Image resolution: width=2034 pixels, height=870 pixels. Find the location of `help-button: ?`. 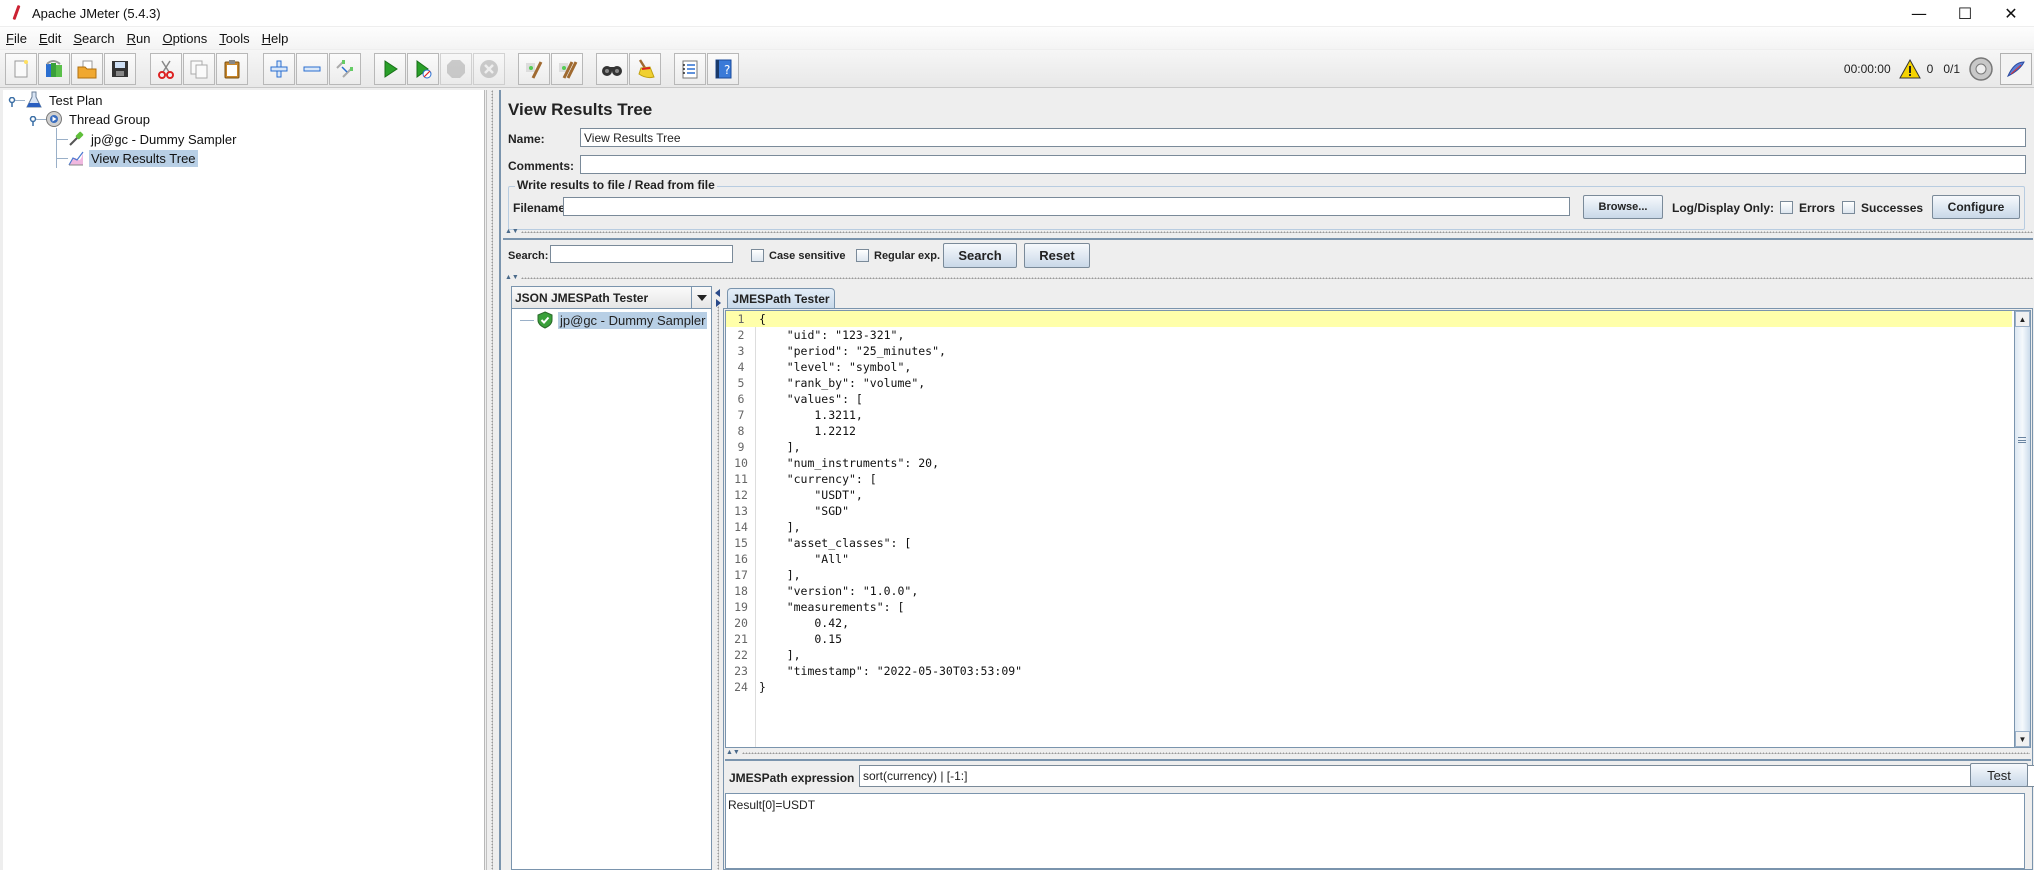

help-button: ? is located at coordinates (723, 69).